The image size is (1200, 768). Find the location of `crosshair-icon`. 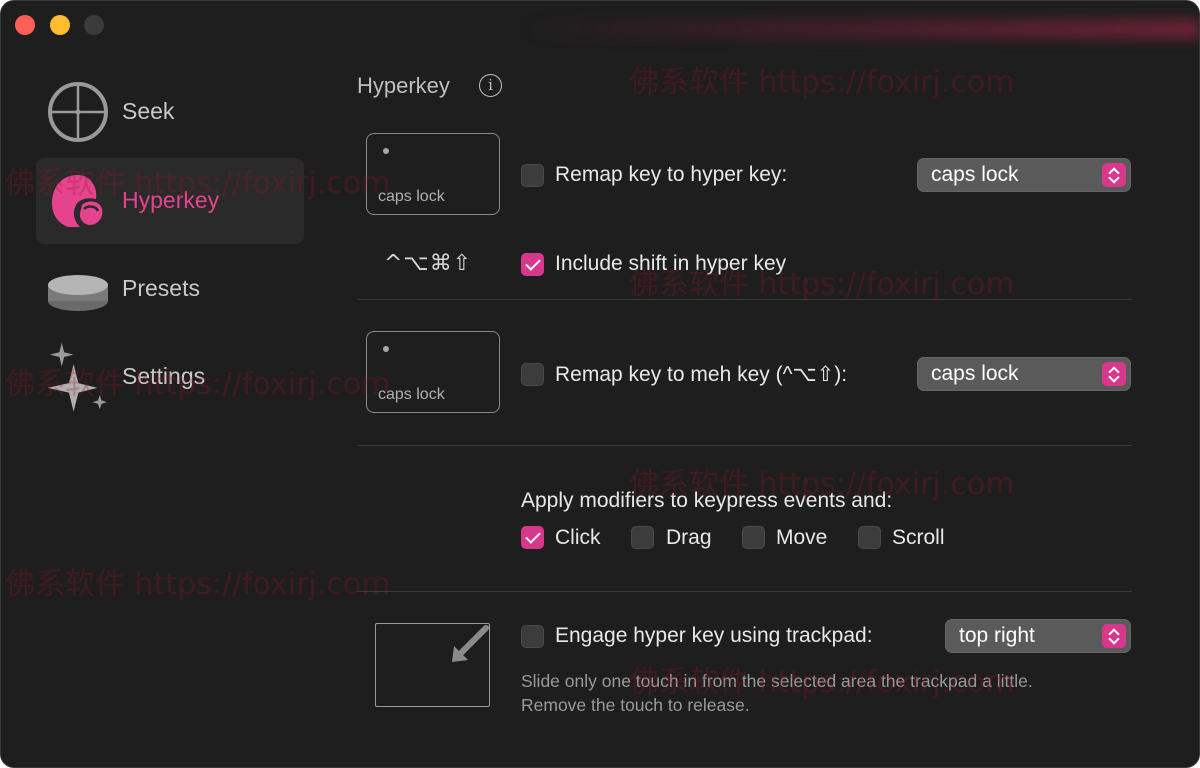

crosshair-icon is located at coordinates (78, 112).